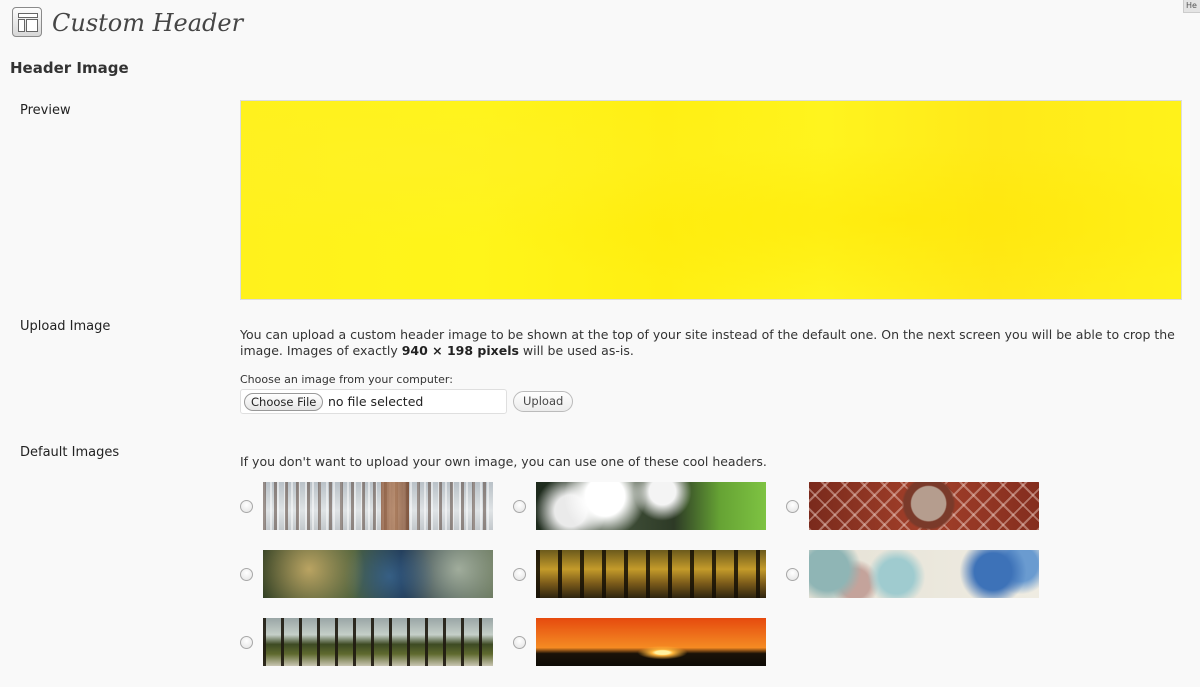 Image resolution: width=1200 pixels, height=687 pixels. I want to click on file-status-text: no file selected, so click(376, 401).